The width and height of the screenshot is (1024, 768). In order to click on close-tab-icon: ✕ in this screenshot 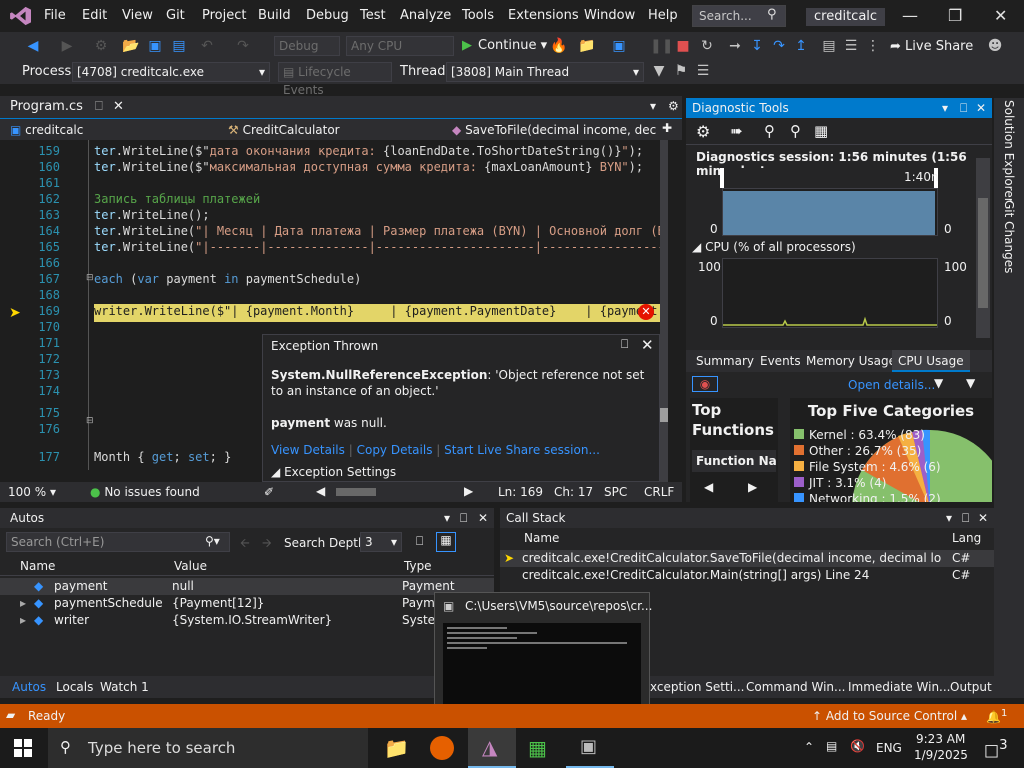, I will do `click(118, 106)`.